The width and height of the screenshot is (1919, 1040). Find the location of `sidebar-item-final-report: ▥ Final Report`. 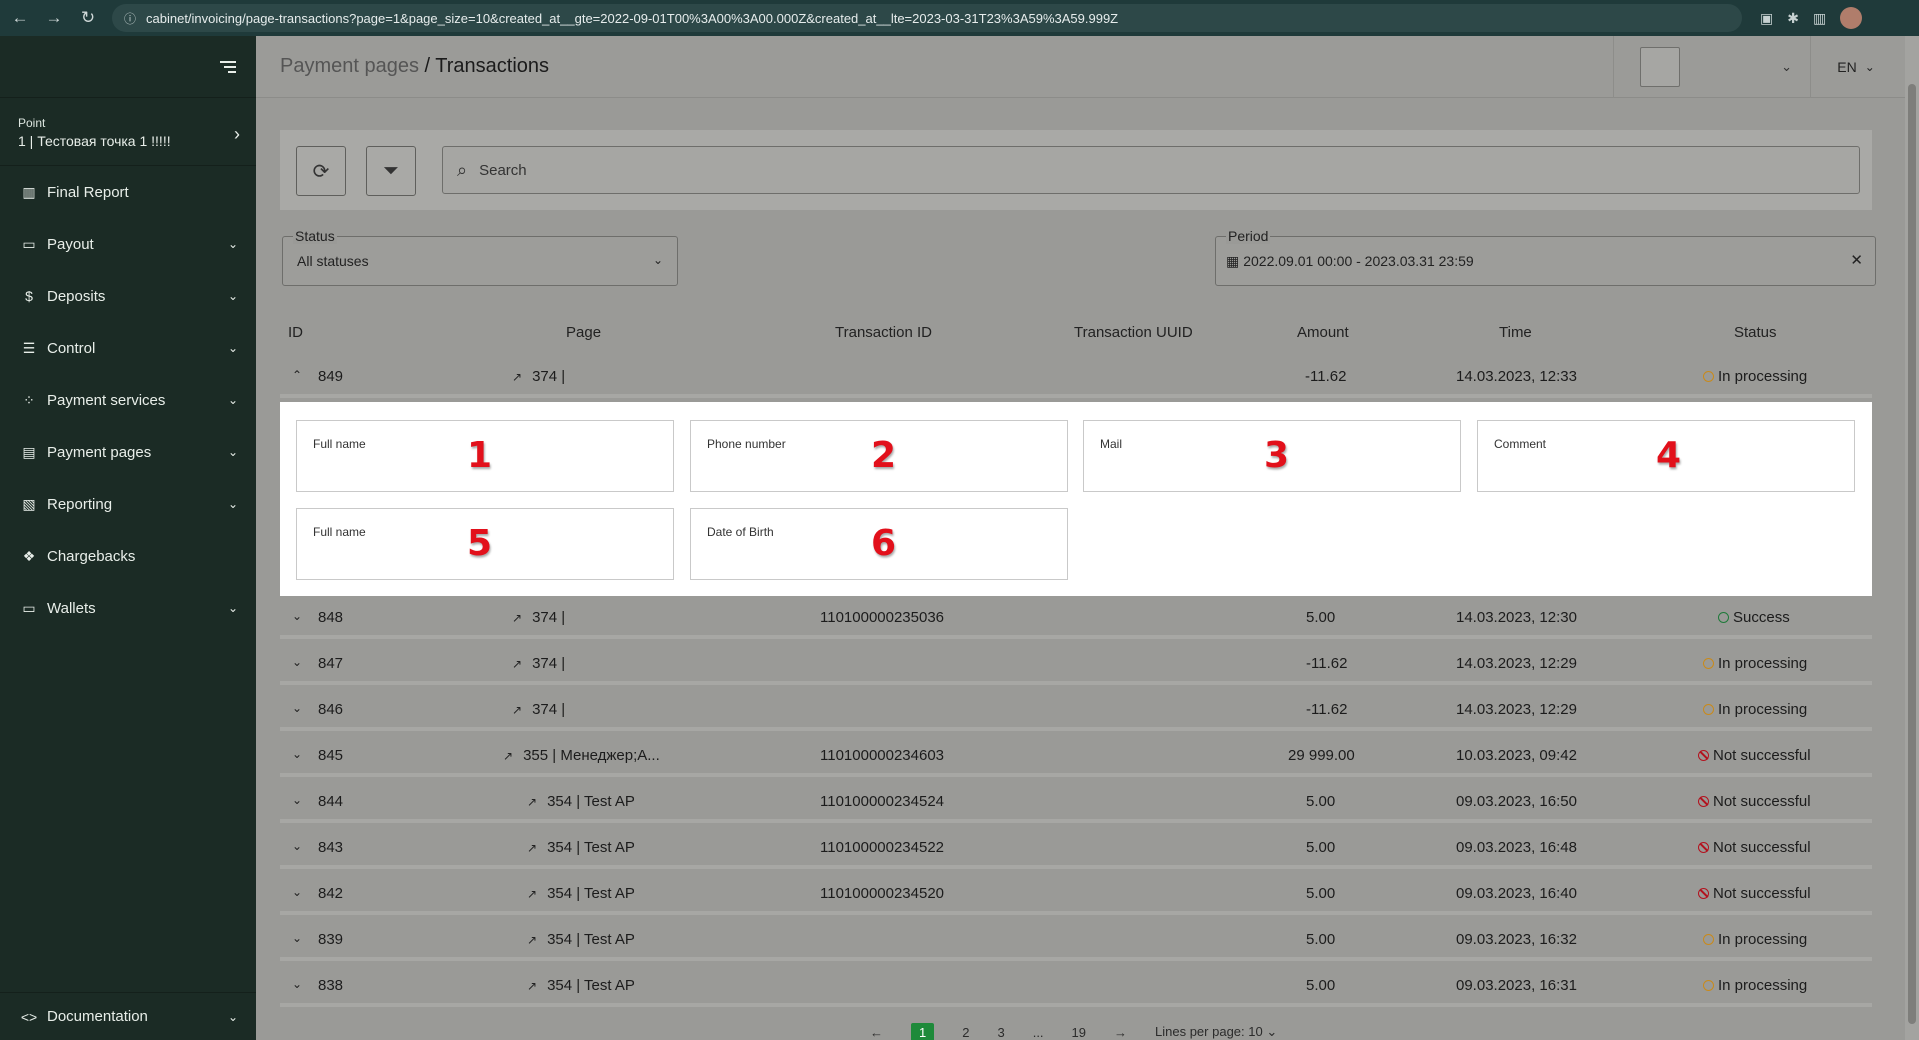

sidebar-item-final-report: ▥ Final Report is located at coordinates (128, 192).